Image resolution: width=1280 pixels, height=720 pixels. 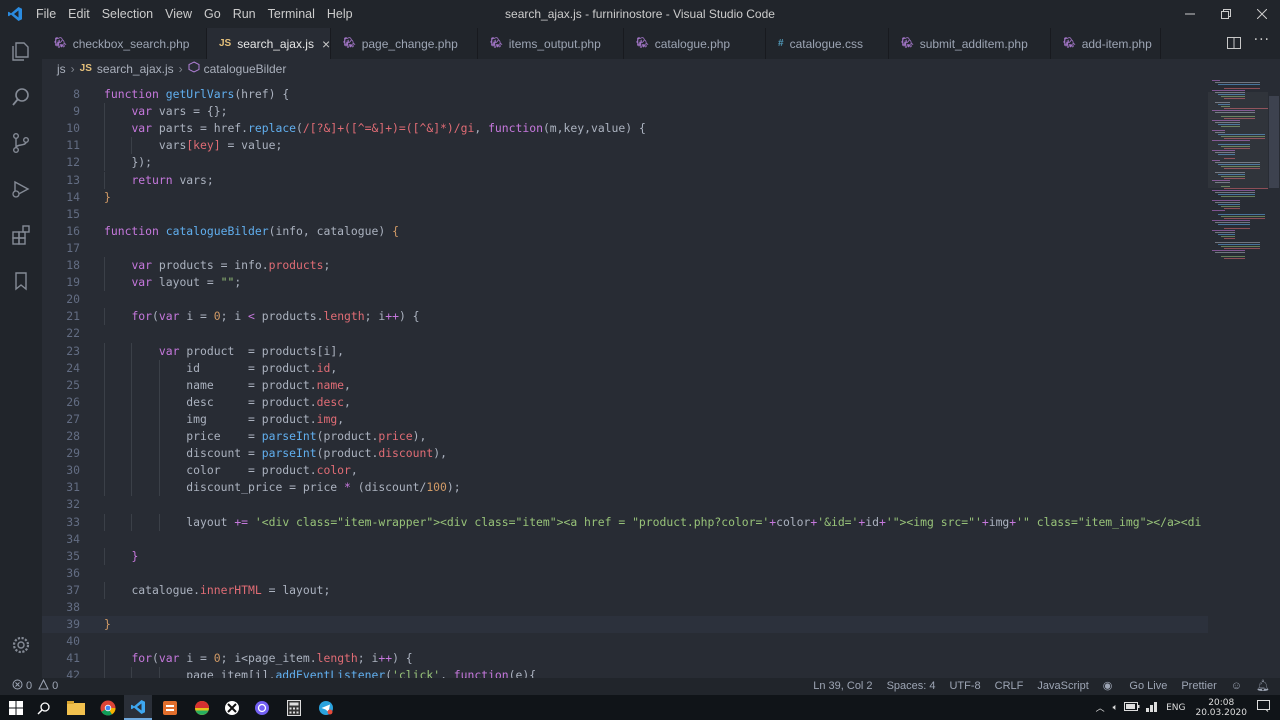 I want to click on code-line: 13 return vars;, so click(x=625, y=180).